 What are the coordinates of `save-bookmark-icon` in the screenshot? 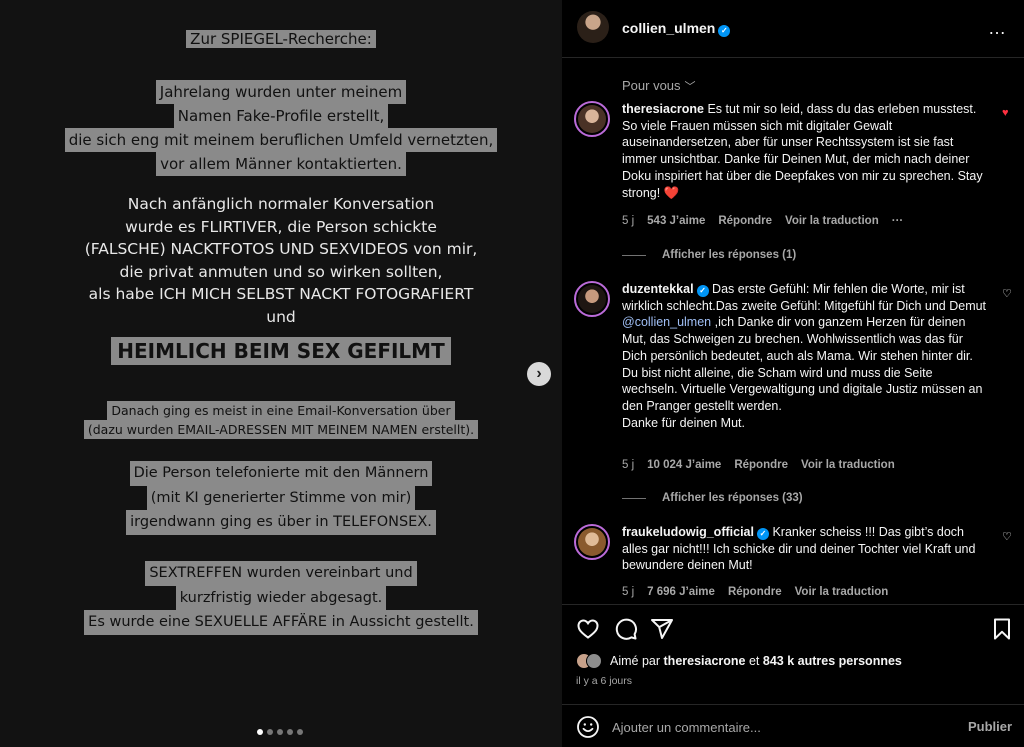 It's located at (1002, 629).